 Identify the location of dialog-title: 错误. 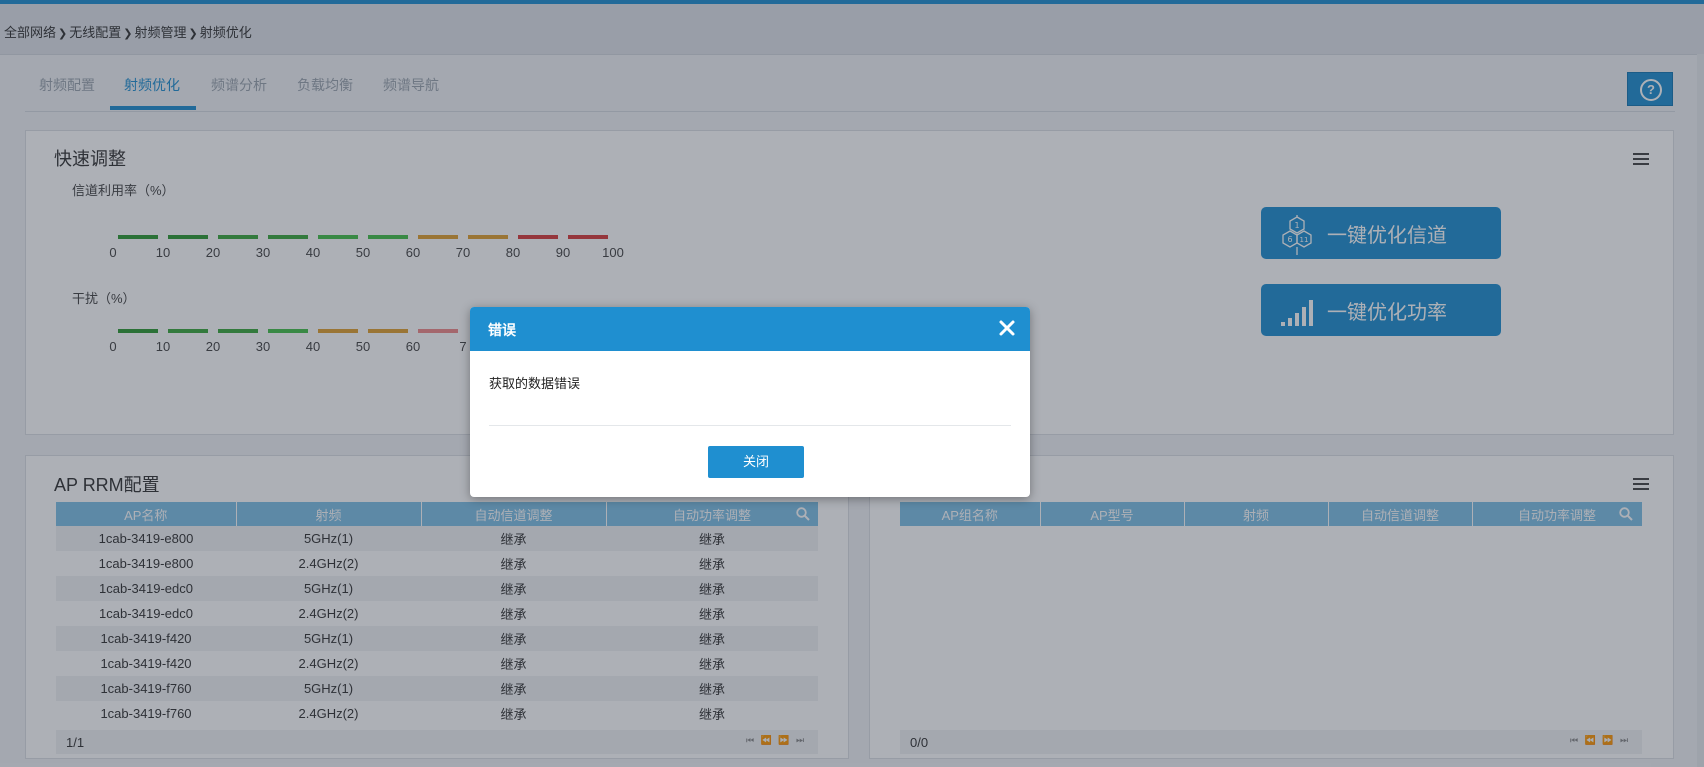
(502, 330).